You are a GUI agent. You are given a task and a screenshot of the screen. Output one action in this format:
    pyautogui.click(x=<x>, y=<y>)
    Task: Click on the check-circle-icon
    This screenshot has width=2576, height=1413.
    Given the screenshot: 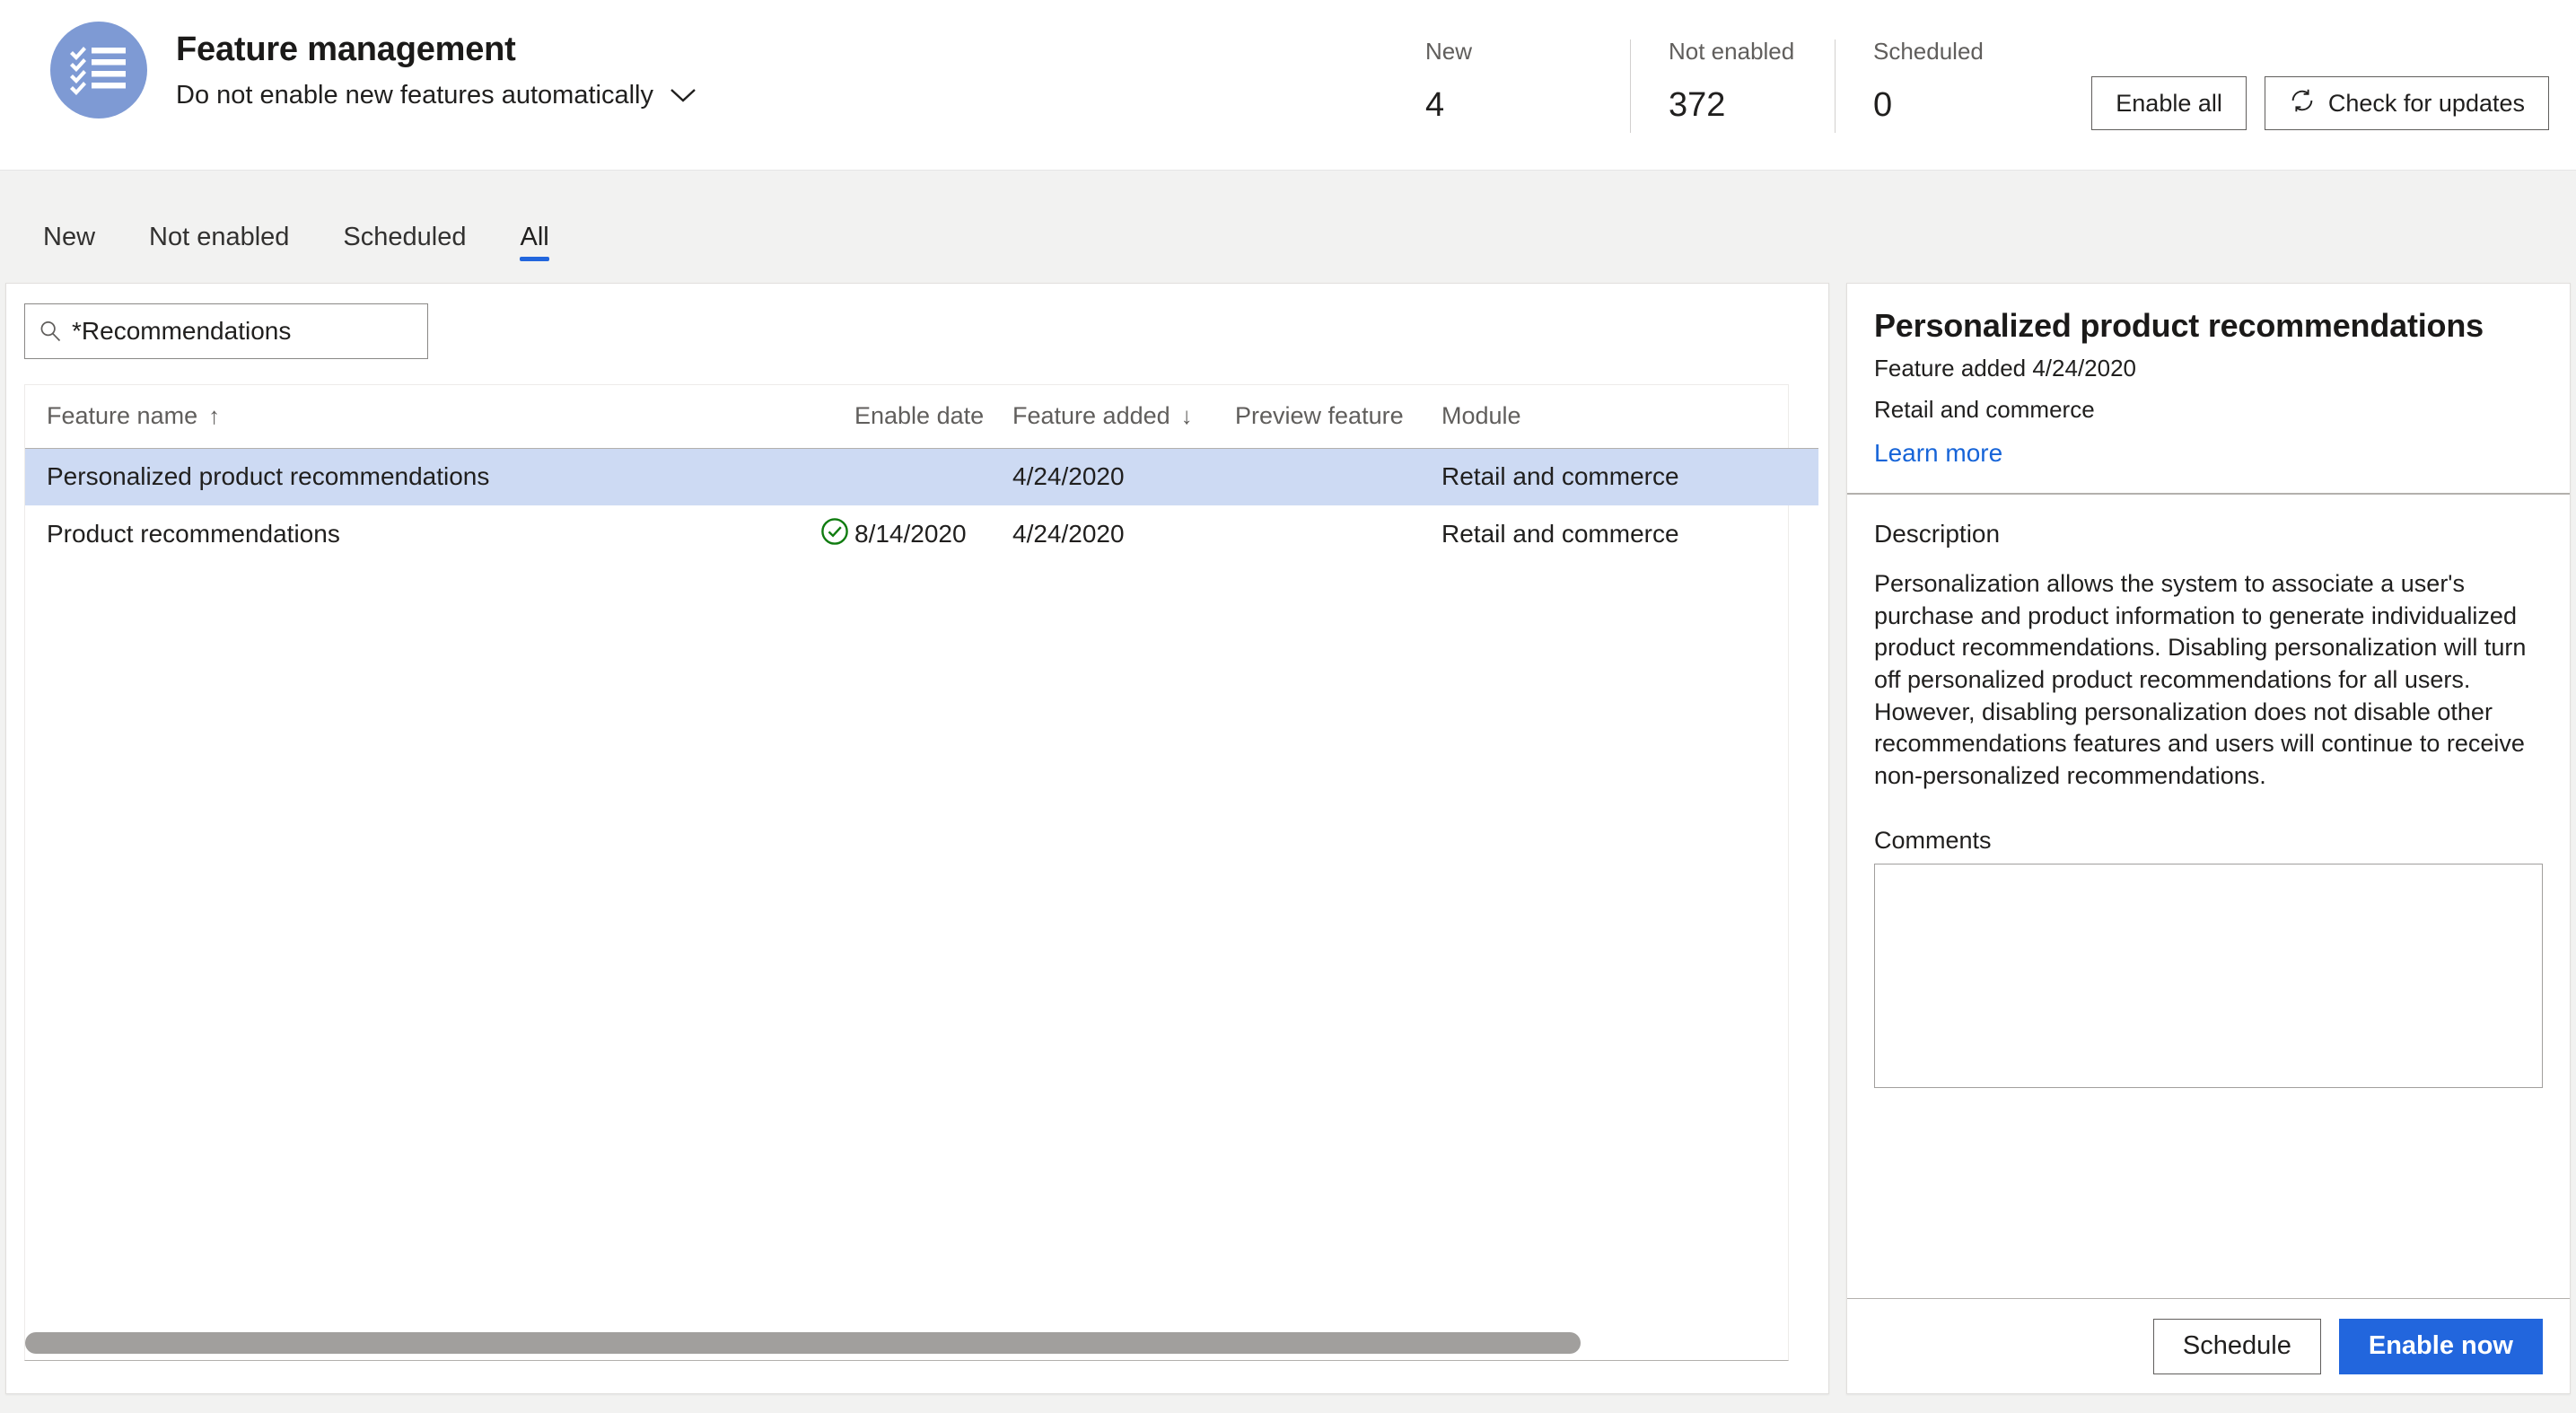 What is the action you would take?
    pyautogui.click(x=834, y=531)
    